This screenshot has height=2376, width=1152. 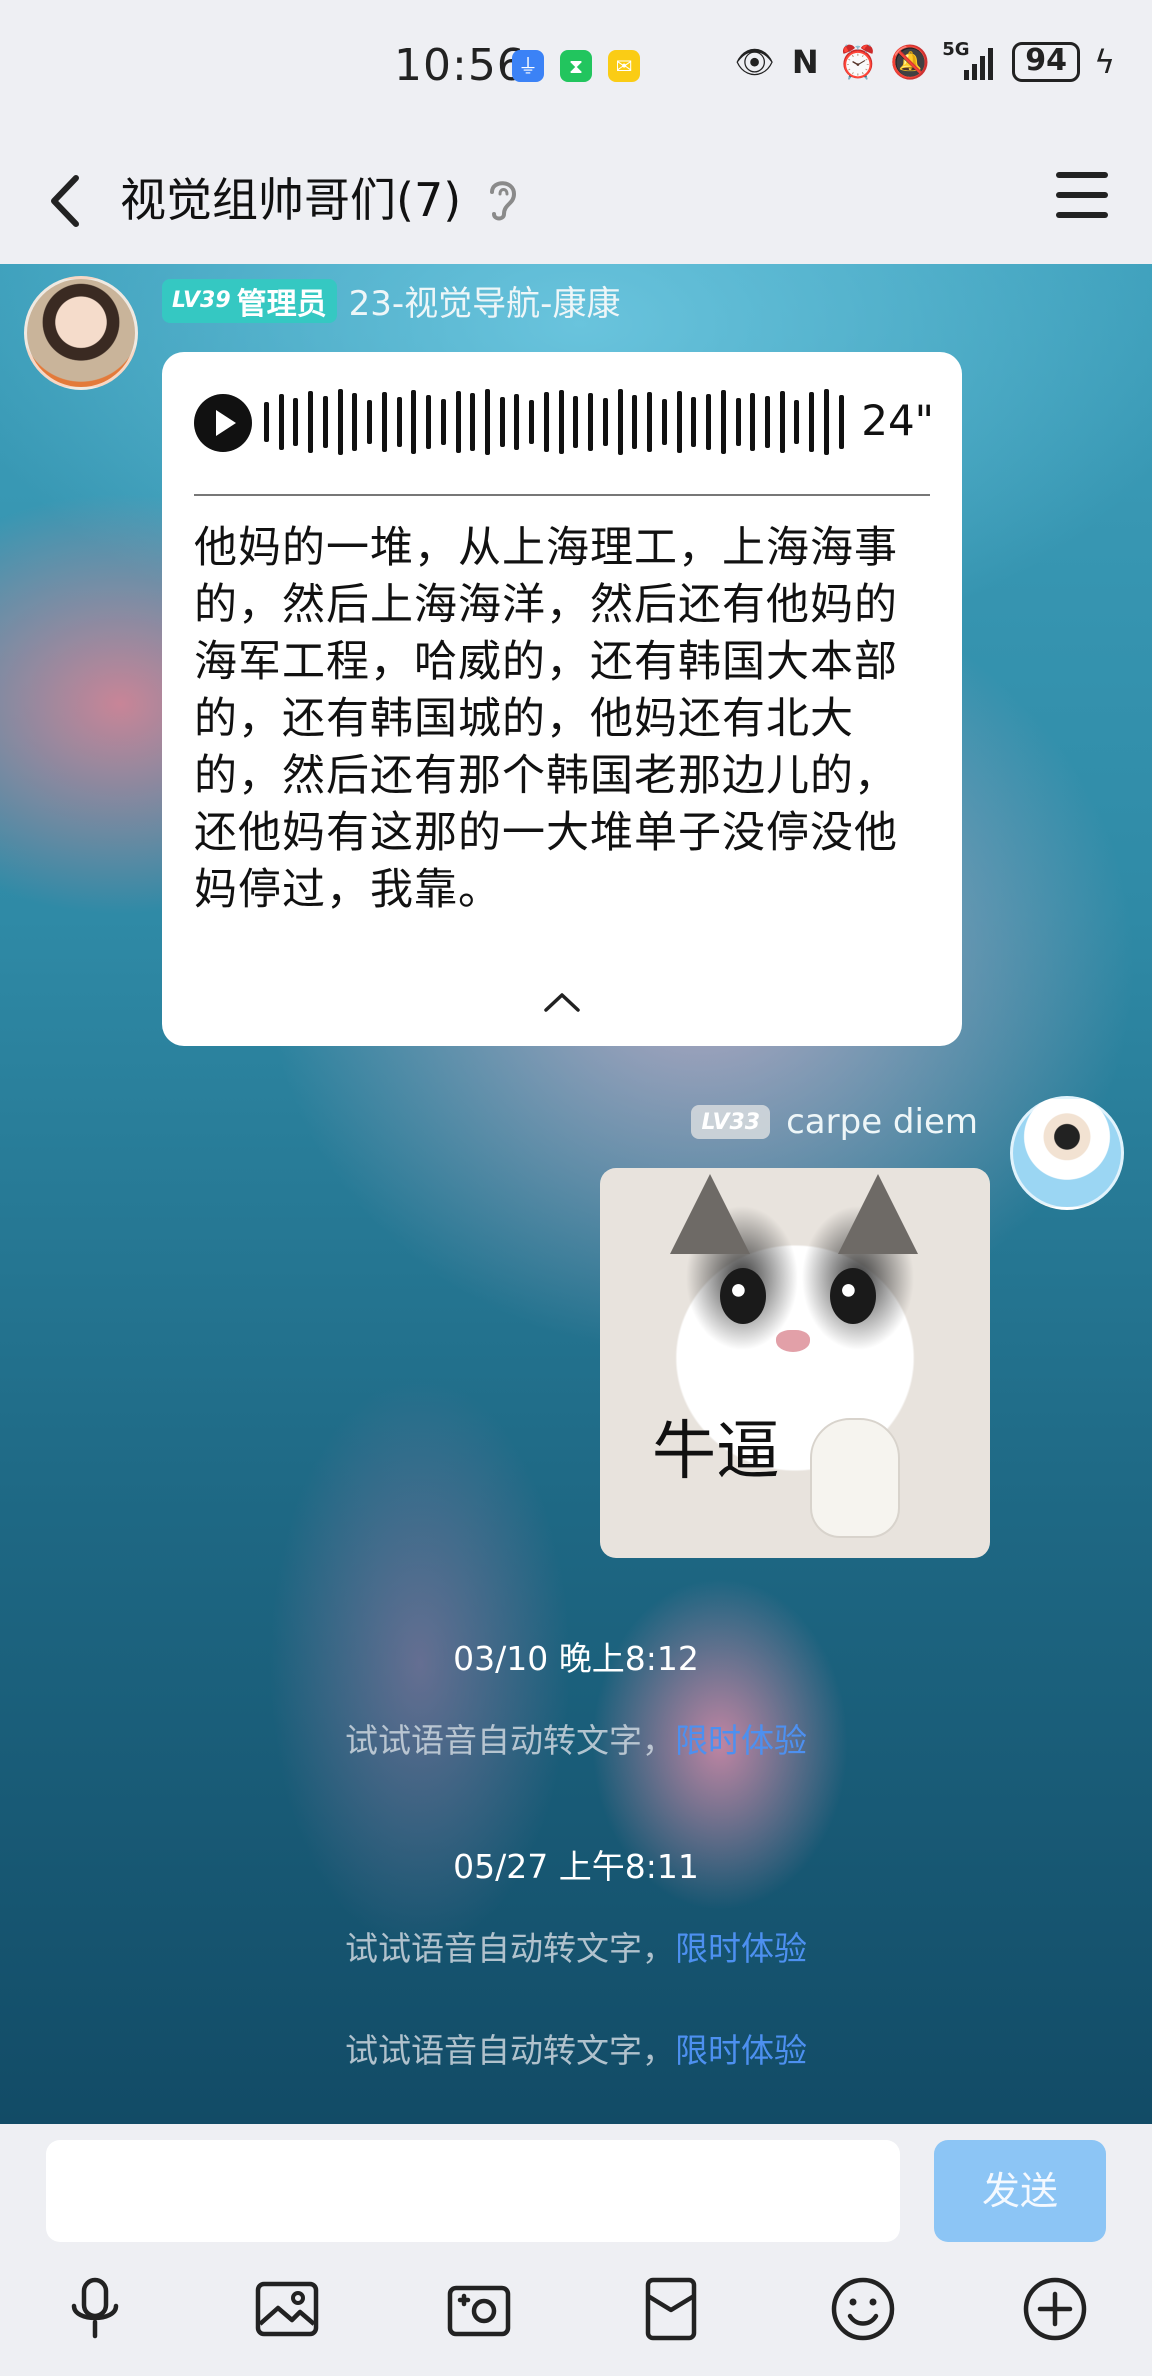 I want to click on timer-notification-icon: ⧗, so click(x=576, y=66).